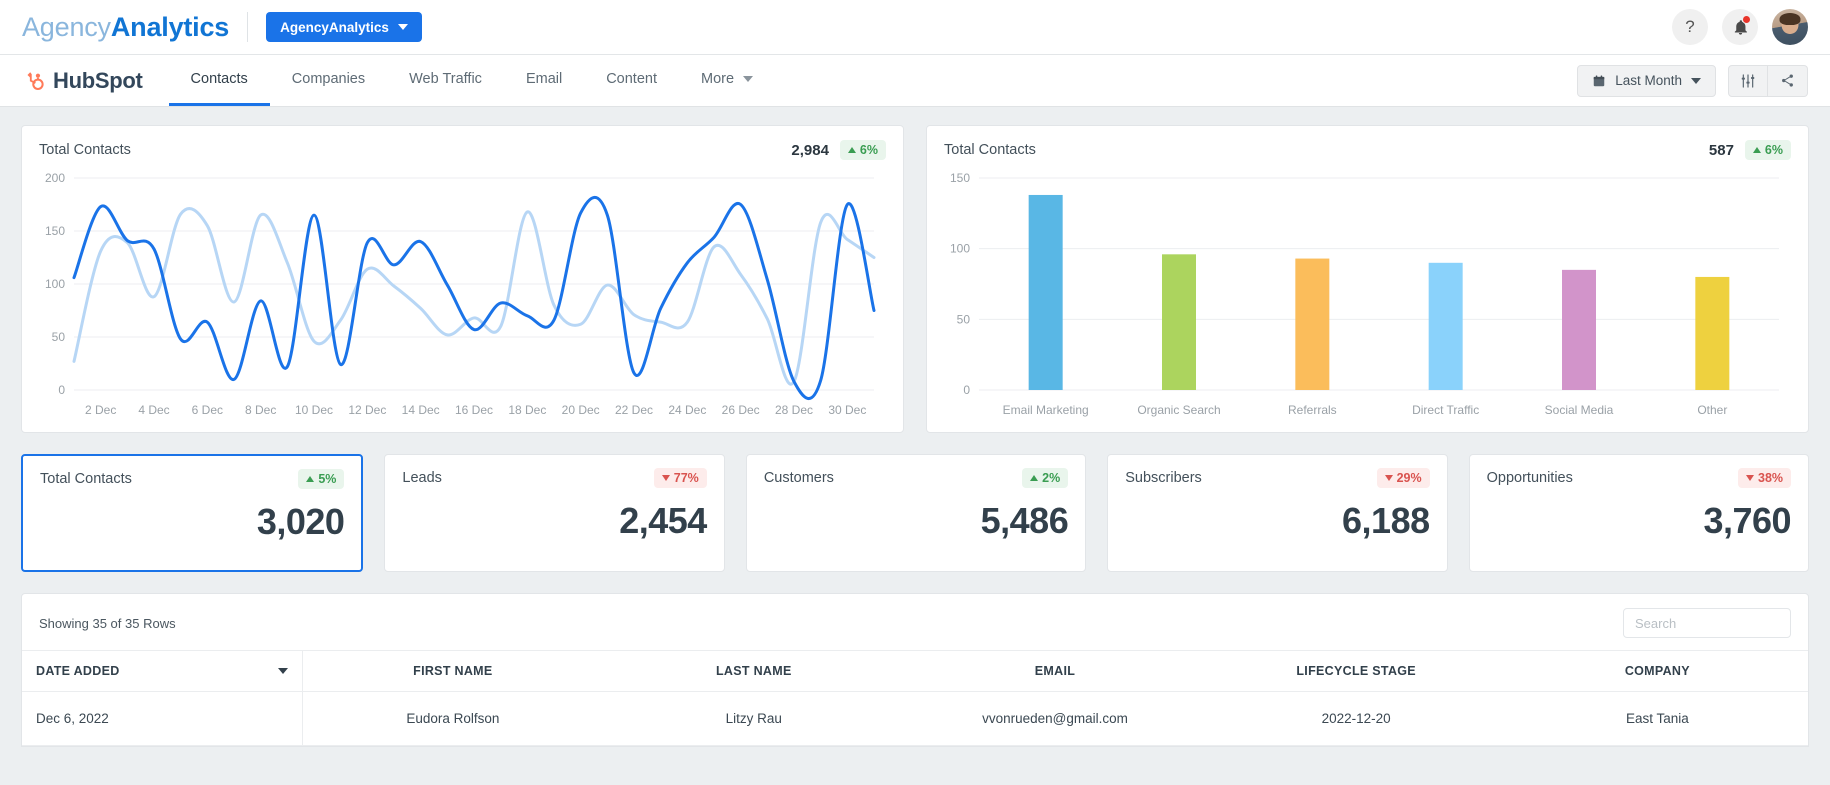  What do you see at coordinates (1277, 513) in the screenshot?
I see `kpi-card-subscribers: Subscribers 29% 6,188` at bounding box center [1277, 513].